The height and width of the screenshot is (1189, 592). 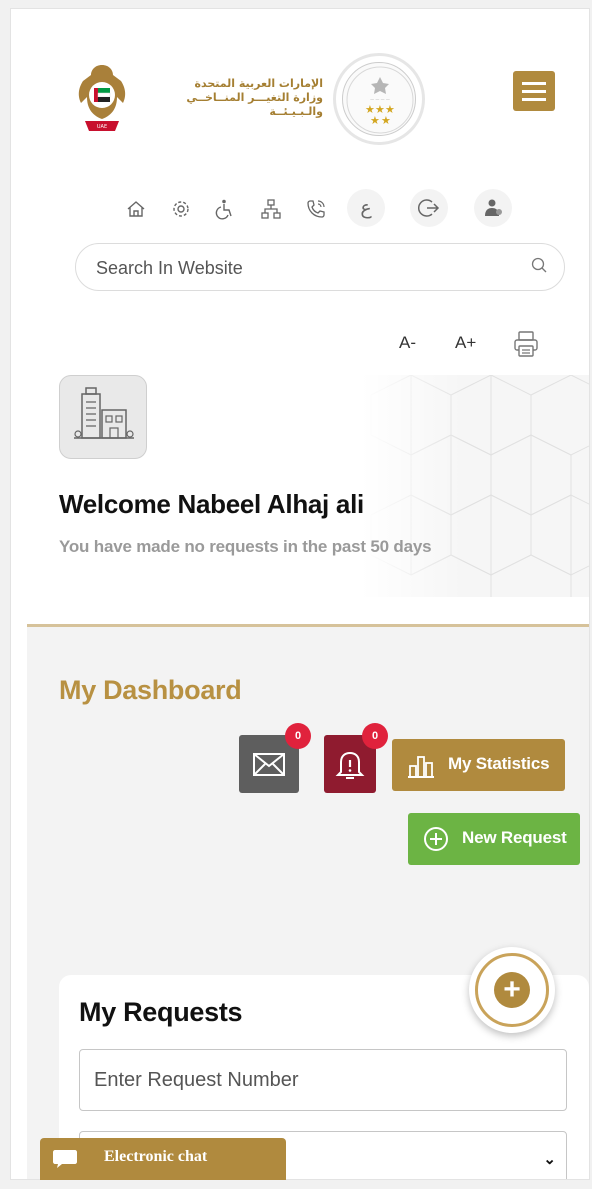 I want to click on my-statistics-label: My Statistics, so click(x=499, y=763).